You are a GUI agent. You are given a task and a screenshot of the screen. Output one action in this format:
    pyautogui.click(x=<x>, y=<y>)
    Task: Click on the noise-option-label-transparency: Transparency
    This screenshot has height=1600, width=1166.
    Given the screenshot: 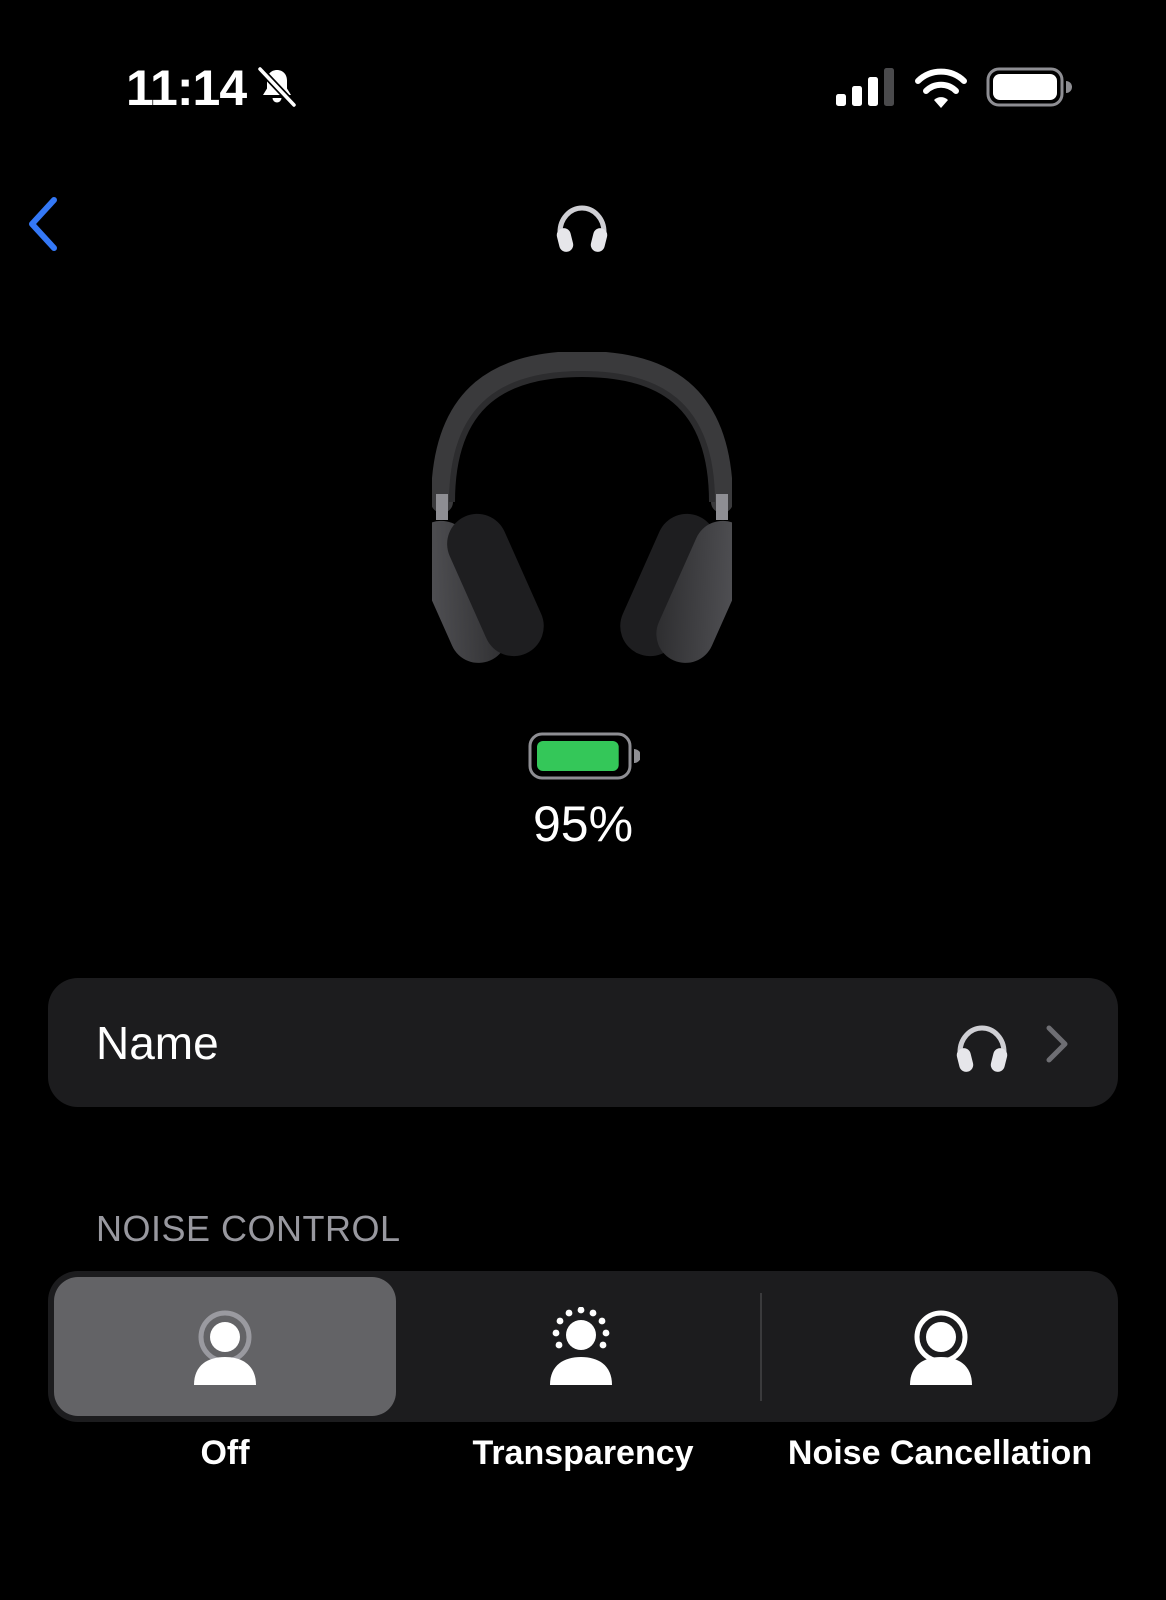 What is the action you would take?
    pyautogui.click(x=583, y=1453)
    